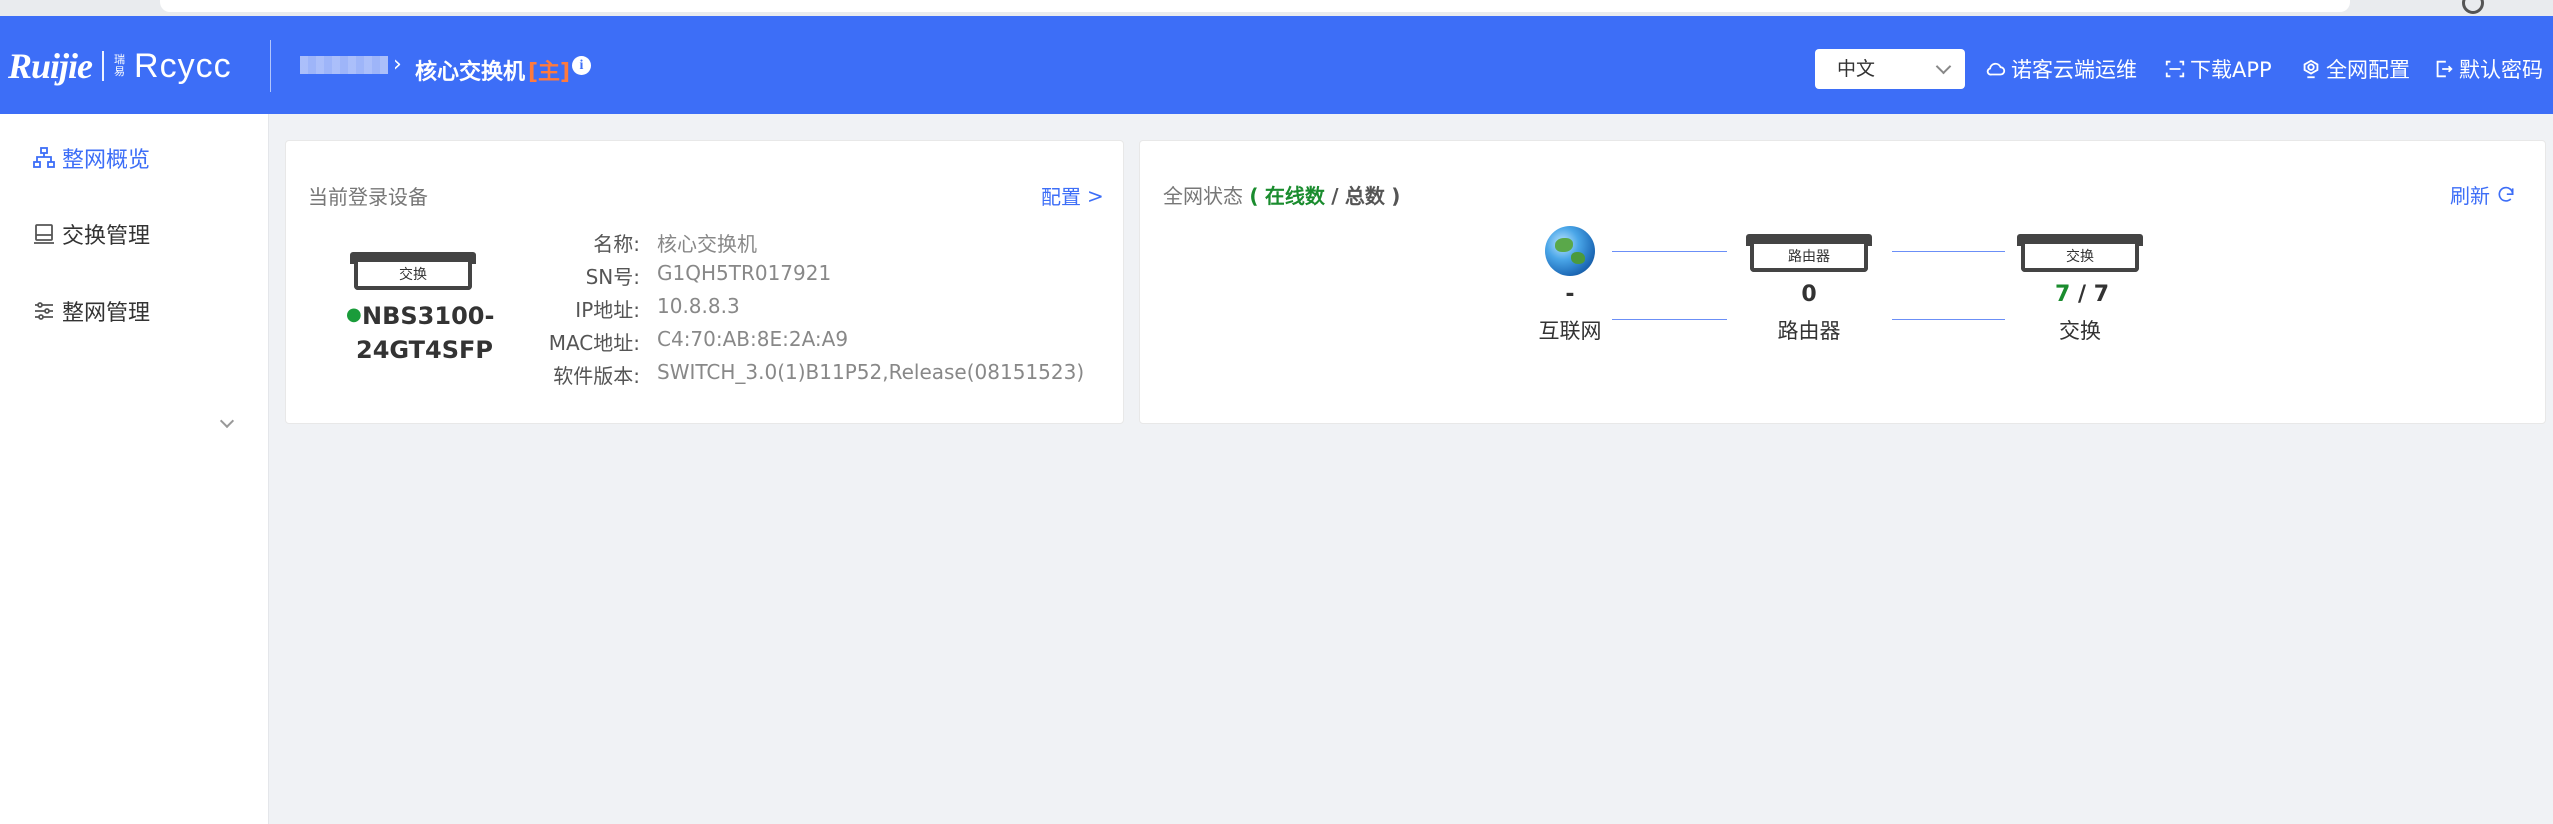 Image resolution: width=2553 pixels, height=824 pixels. Describe the element at coordinates (1809, 257) in the screenshot. I see `router-image-label: 路由器` at that location.